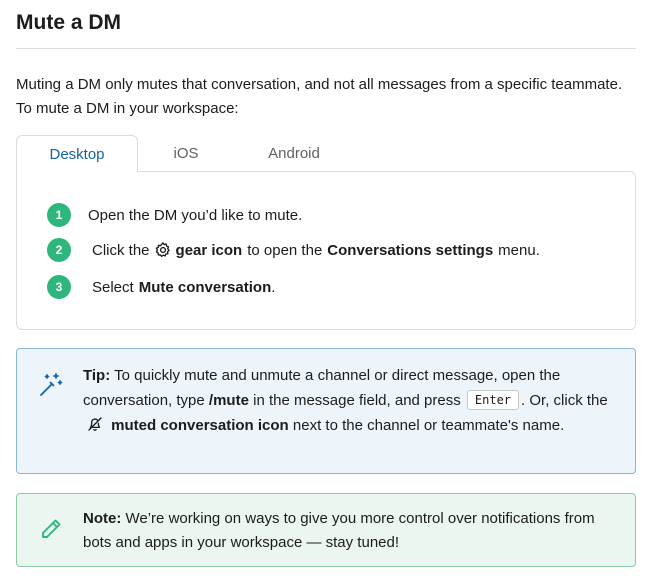 This screenshot has width=653, height=582. Describe the element at coordinates (326, 48) in the screenshot. I see `title-divider` at that location.